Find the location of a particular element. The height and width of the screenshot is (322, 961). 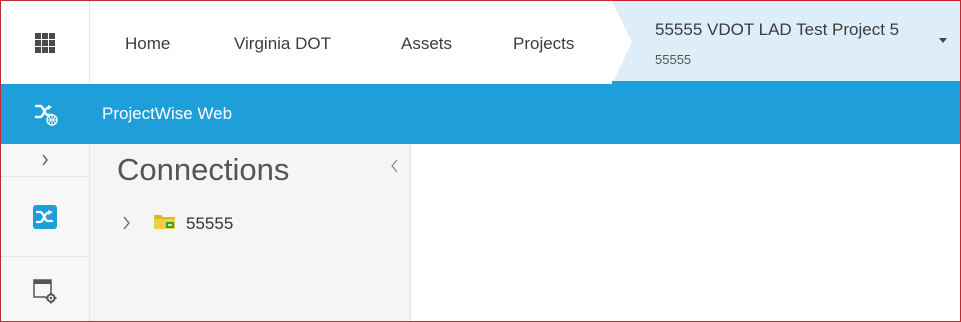

chevron-right-icon is located at coordinates (45, 160).